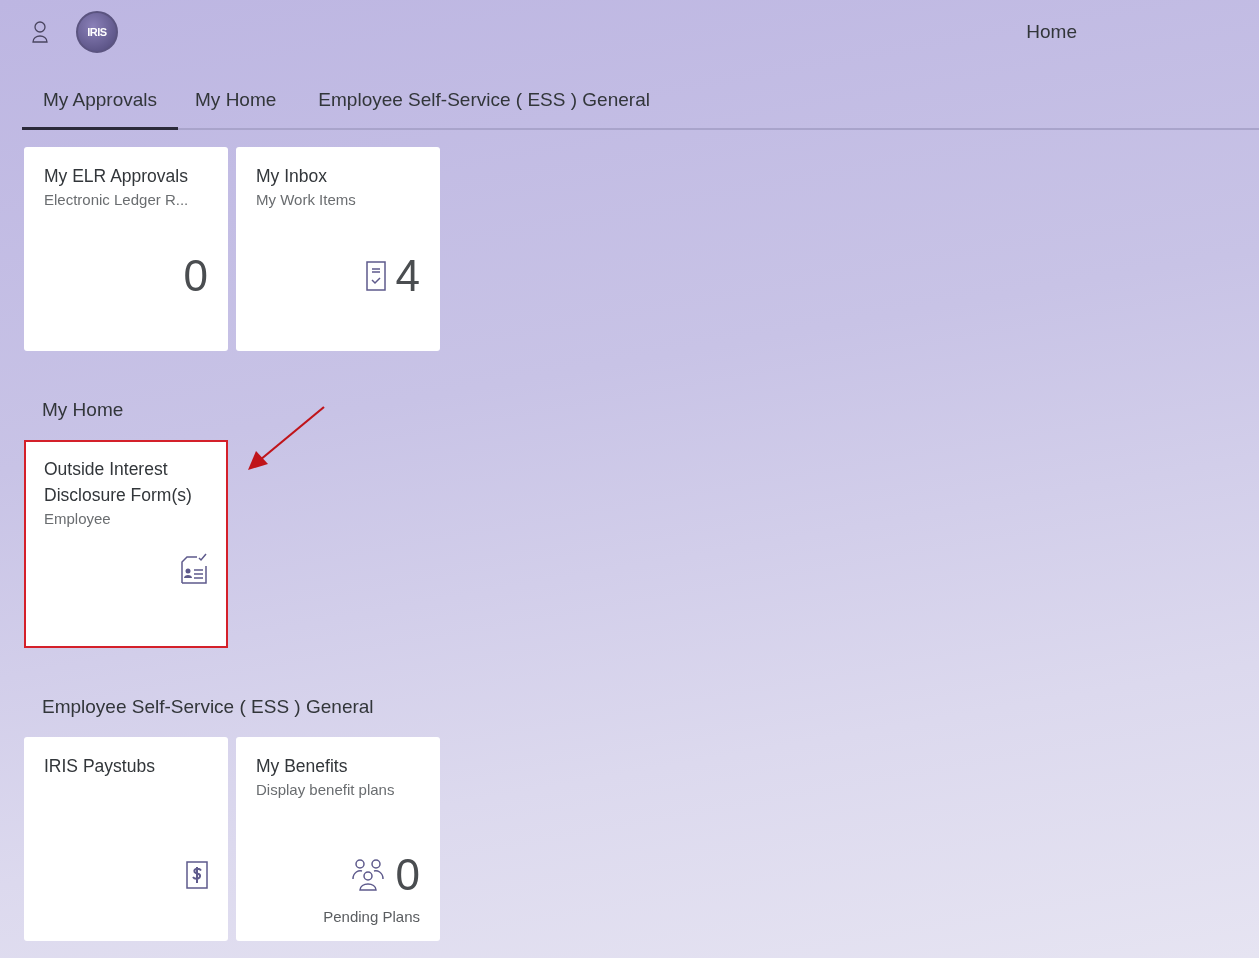  What do you see at coordinates (118, 482) in the screenshot?
I see `tile-title: Outside Interest Disclosure Form(s)` at bounding box center [118, 482].